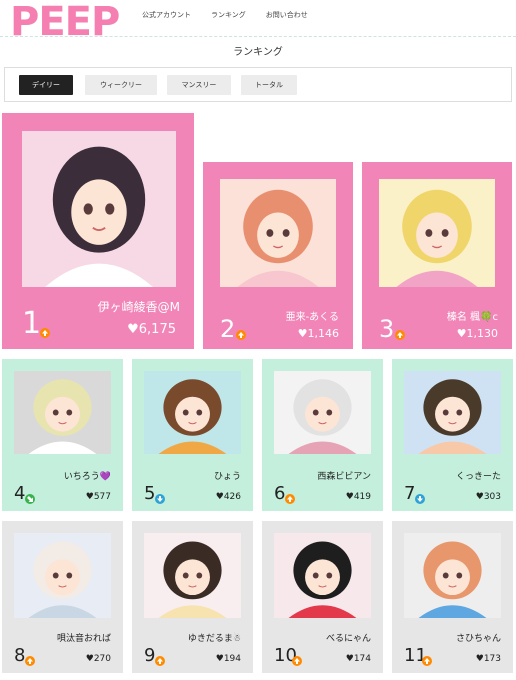 The height and width of the screenshot is (680, 516). Describe the element at coordinates (32, 323) in the screenshot. I see `rank-number: 1` at that location.